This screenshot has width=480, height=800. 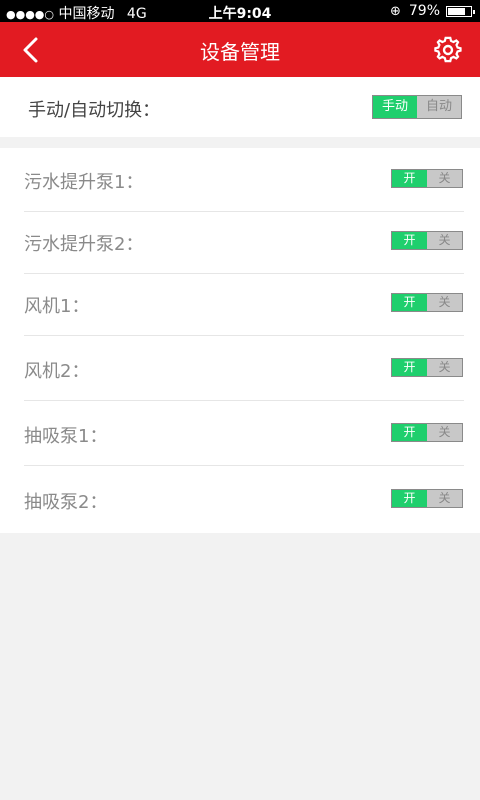 I want to click on list-item: 污水提升泵1： 开 关, so click(x=240, y=180).